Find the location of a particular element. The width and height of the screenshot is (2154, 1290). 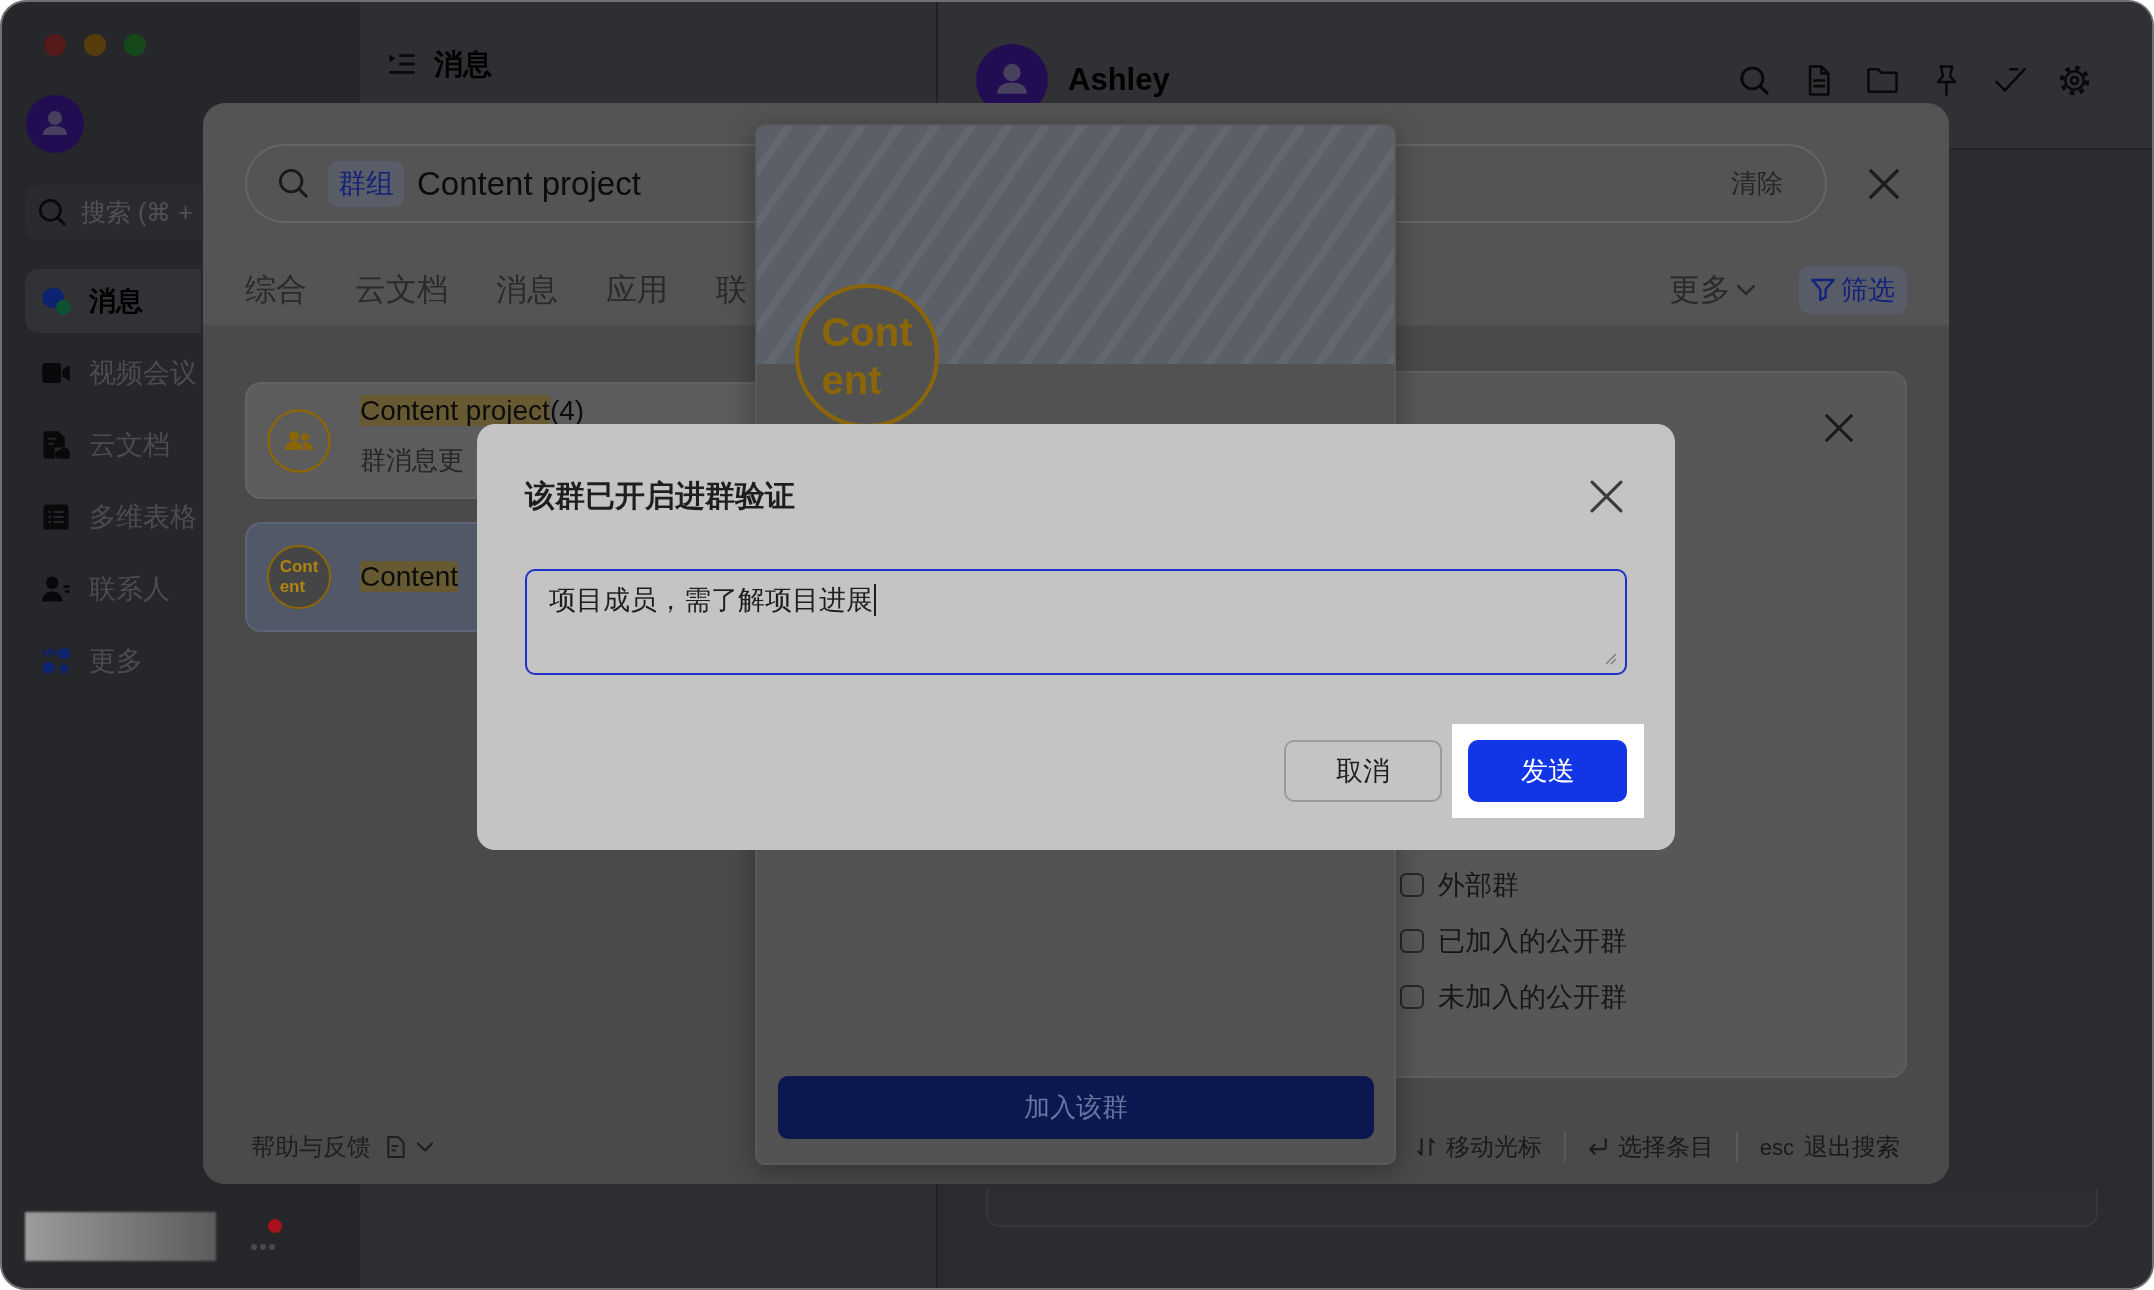

result-title: Content is located at coordinates (409, 577).